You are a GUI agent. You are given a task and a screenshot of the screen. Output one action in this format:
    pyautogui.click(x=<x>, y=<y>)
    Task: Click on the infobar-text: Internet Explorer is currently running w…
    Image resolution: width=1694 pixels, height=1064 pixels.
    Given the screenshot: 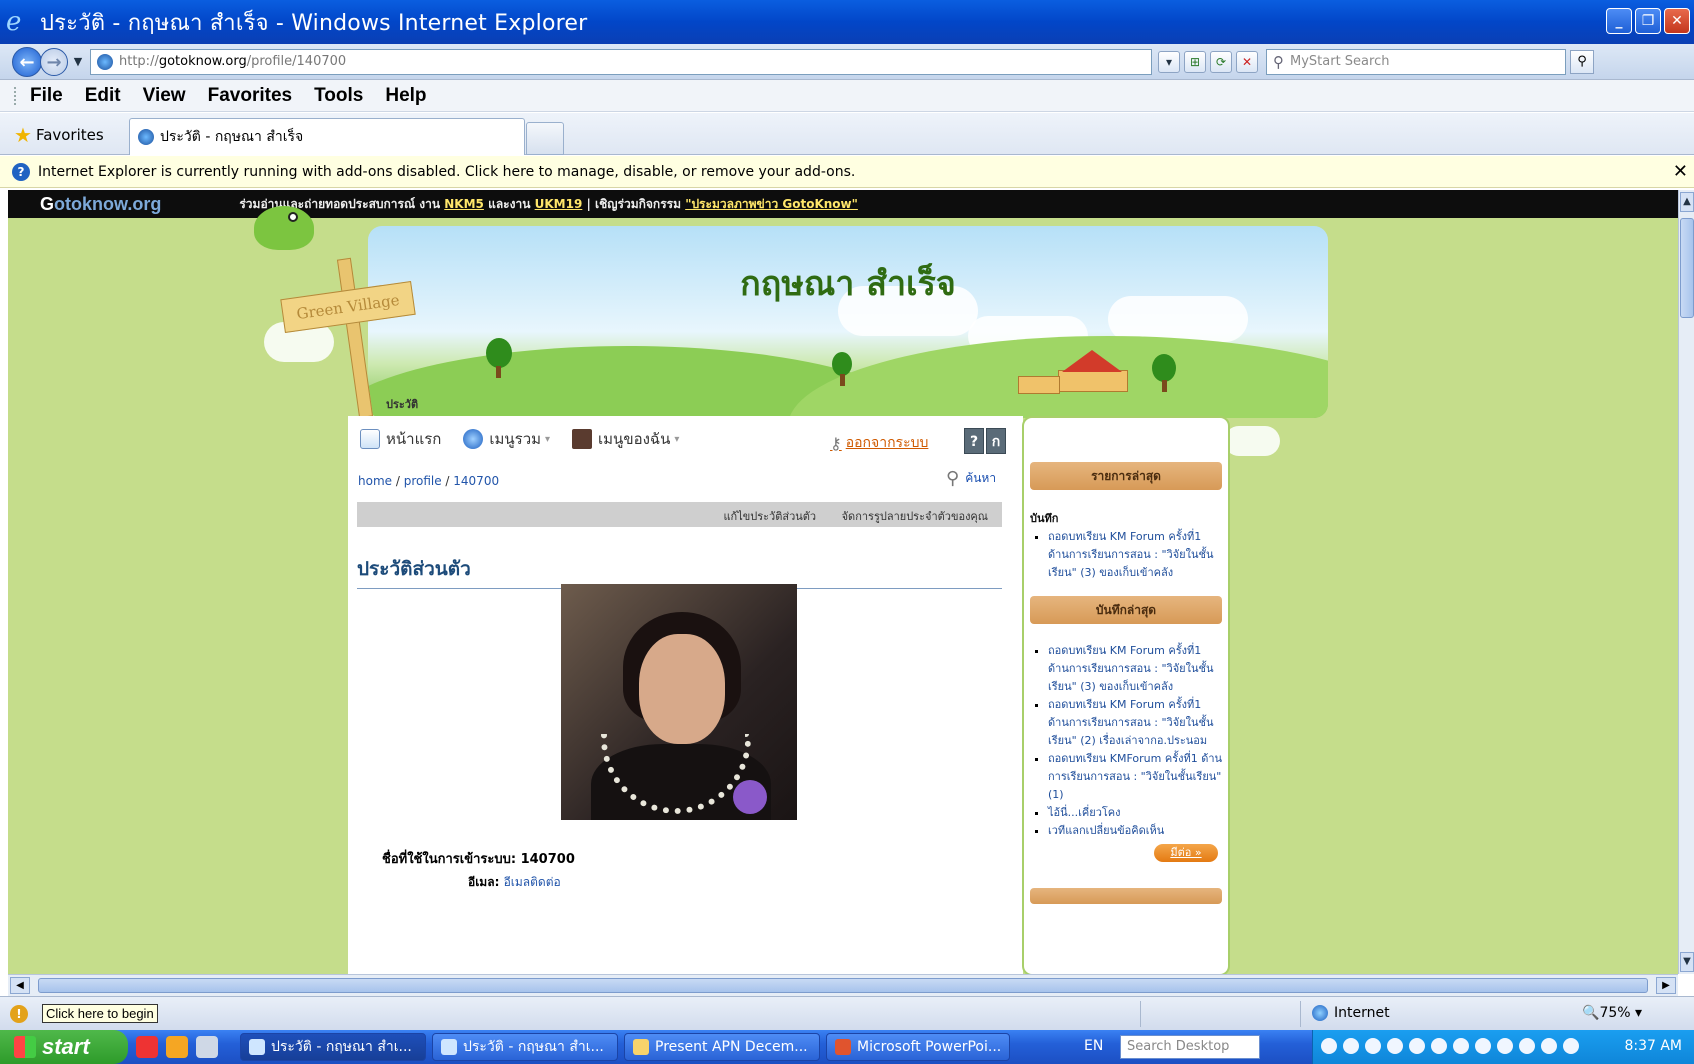 What is the action you would take?
    pyautogui.click(x=446, y=172)
    